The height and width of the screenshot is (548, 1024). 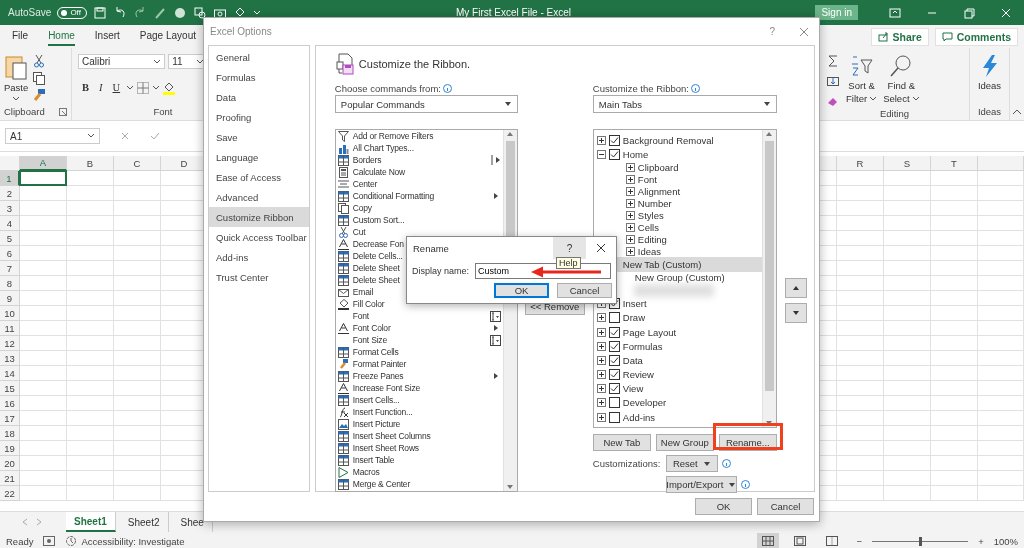 What do you see at coordinates (989, 111) in the screenshot?
I see `group-label: Ideas` at bounding box center [989, 111].